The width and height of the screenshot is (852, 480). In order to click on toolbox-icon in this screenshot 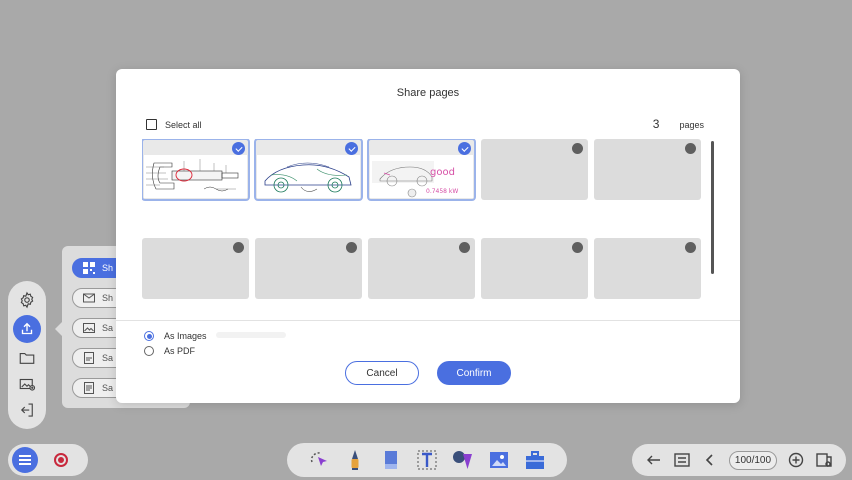, I will do `click(535, 460)`.